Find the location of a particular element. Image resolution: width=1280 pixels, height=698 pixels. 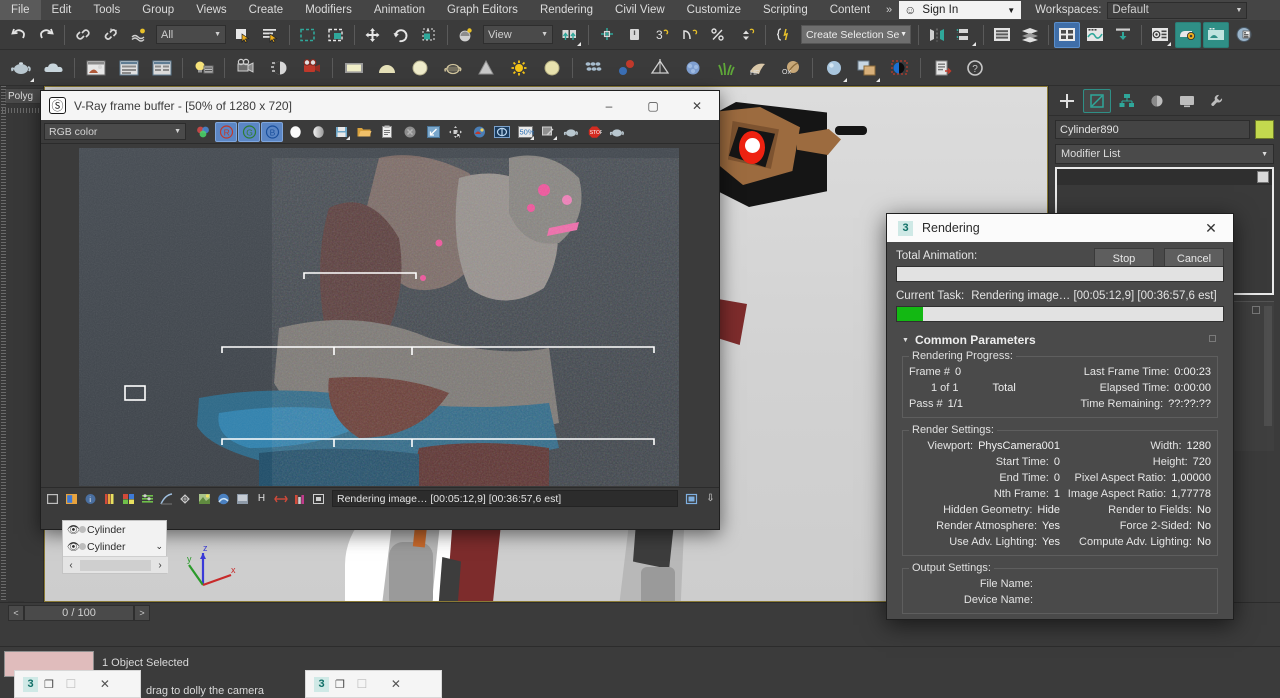

ox-icon: Ox is located at coordinates (791, 68).